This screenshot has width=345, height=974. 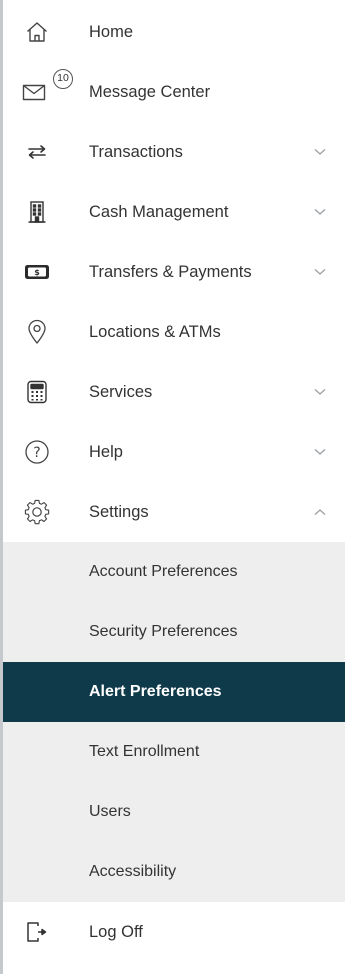 What do you see at coordinates (133, 871) in the screenshot?
I see `submenu-label: Accessibility` at bounding box center [133, 871].